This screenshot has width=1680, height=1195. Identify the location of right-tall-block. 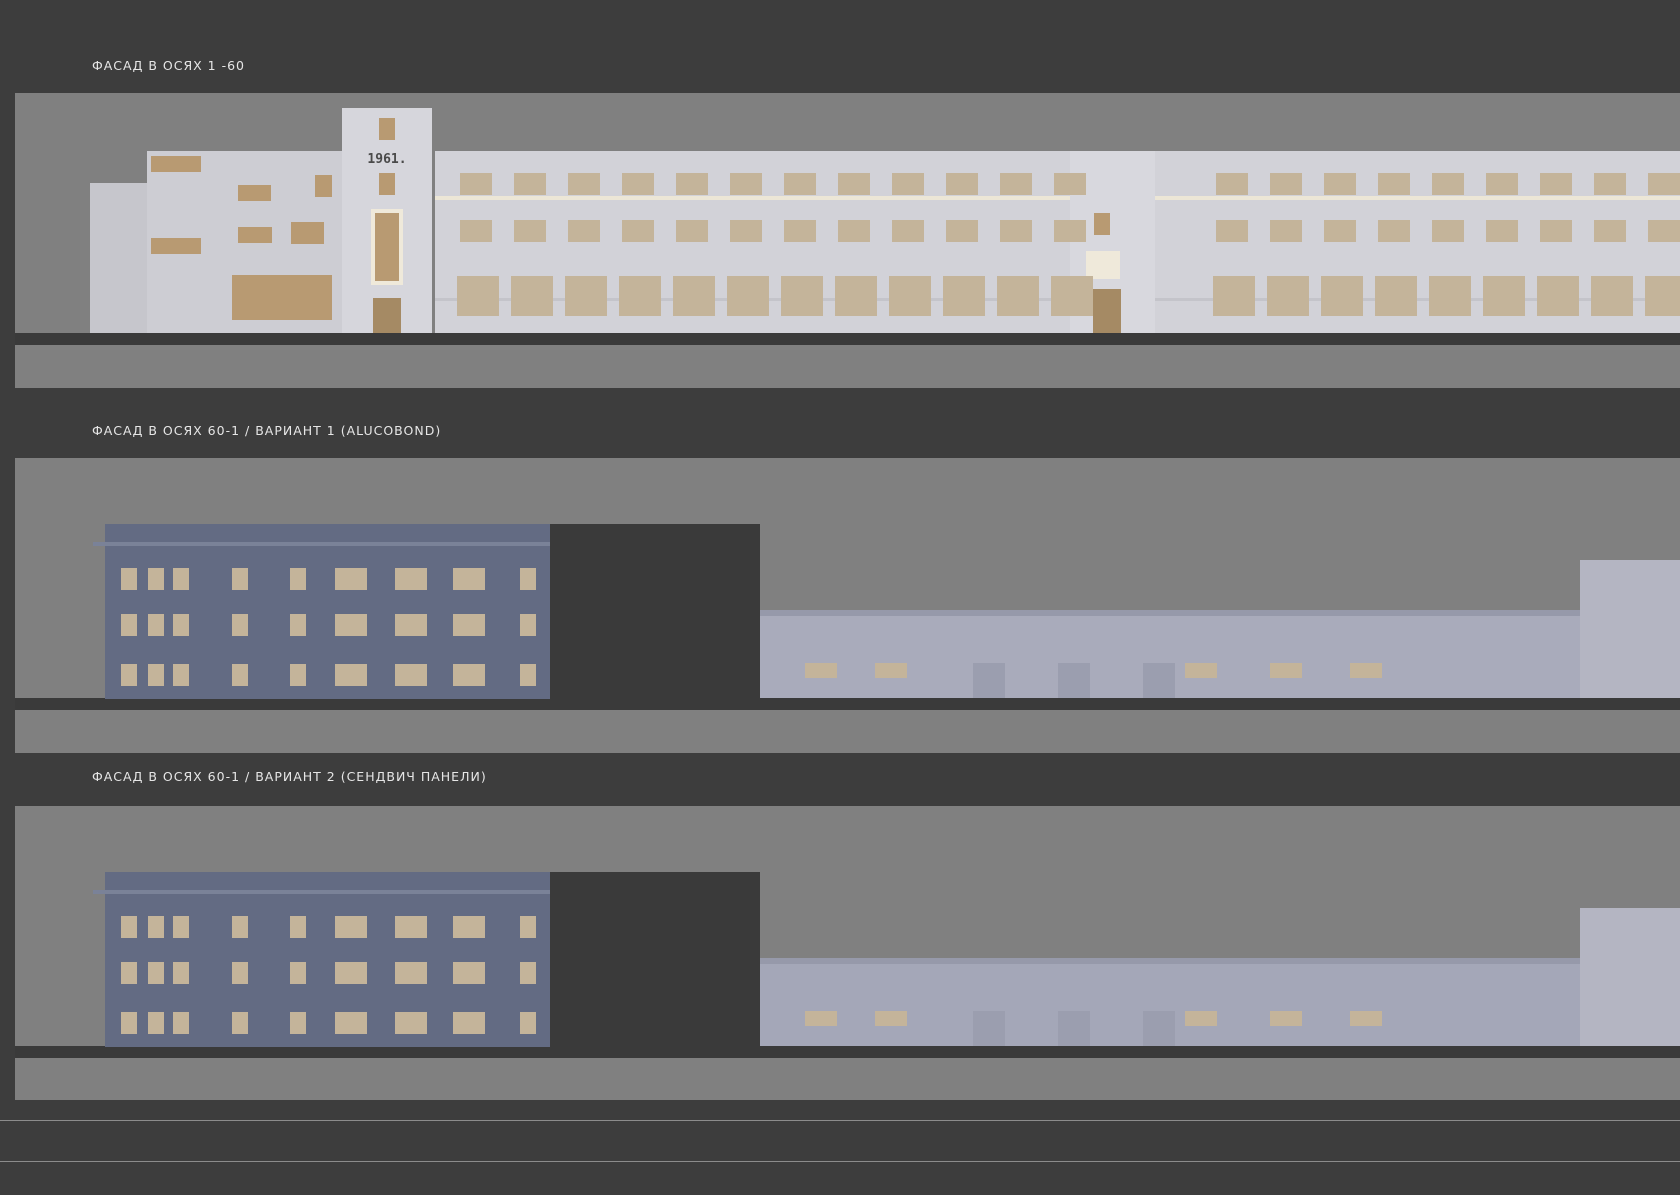
(1630, 629).